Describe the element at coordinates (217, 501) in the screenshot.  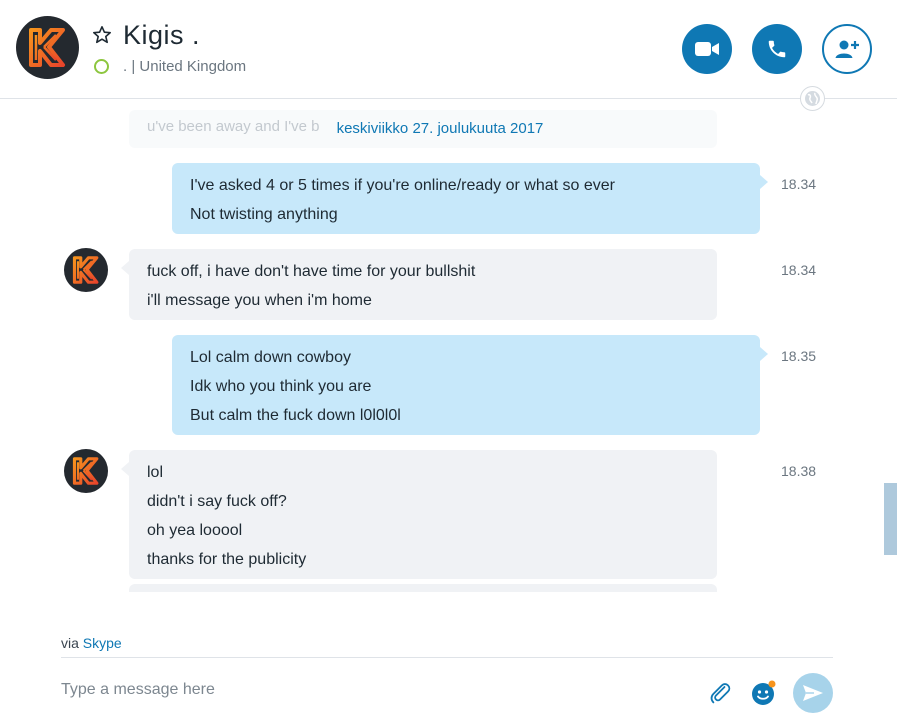
I see `message-line: didn't i say fuck off?` at that location.